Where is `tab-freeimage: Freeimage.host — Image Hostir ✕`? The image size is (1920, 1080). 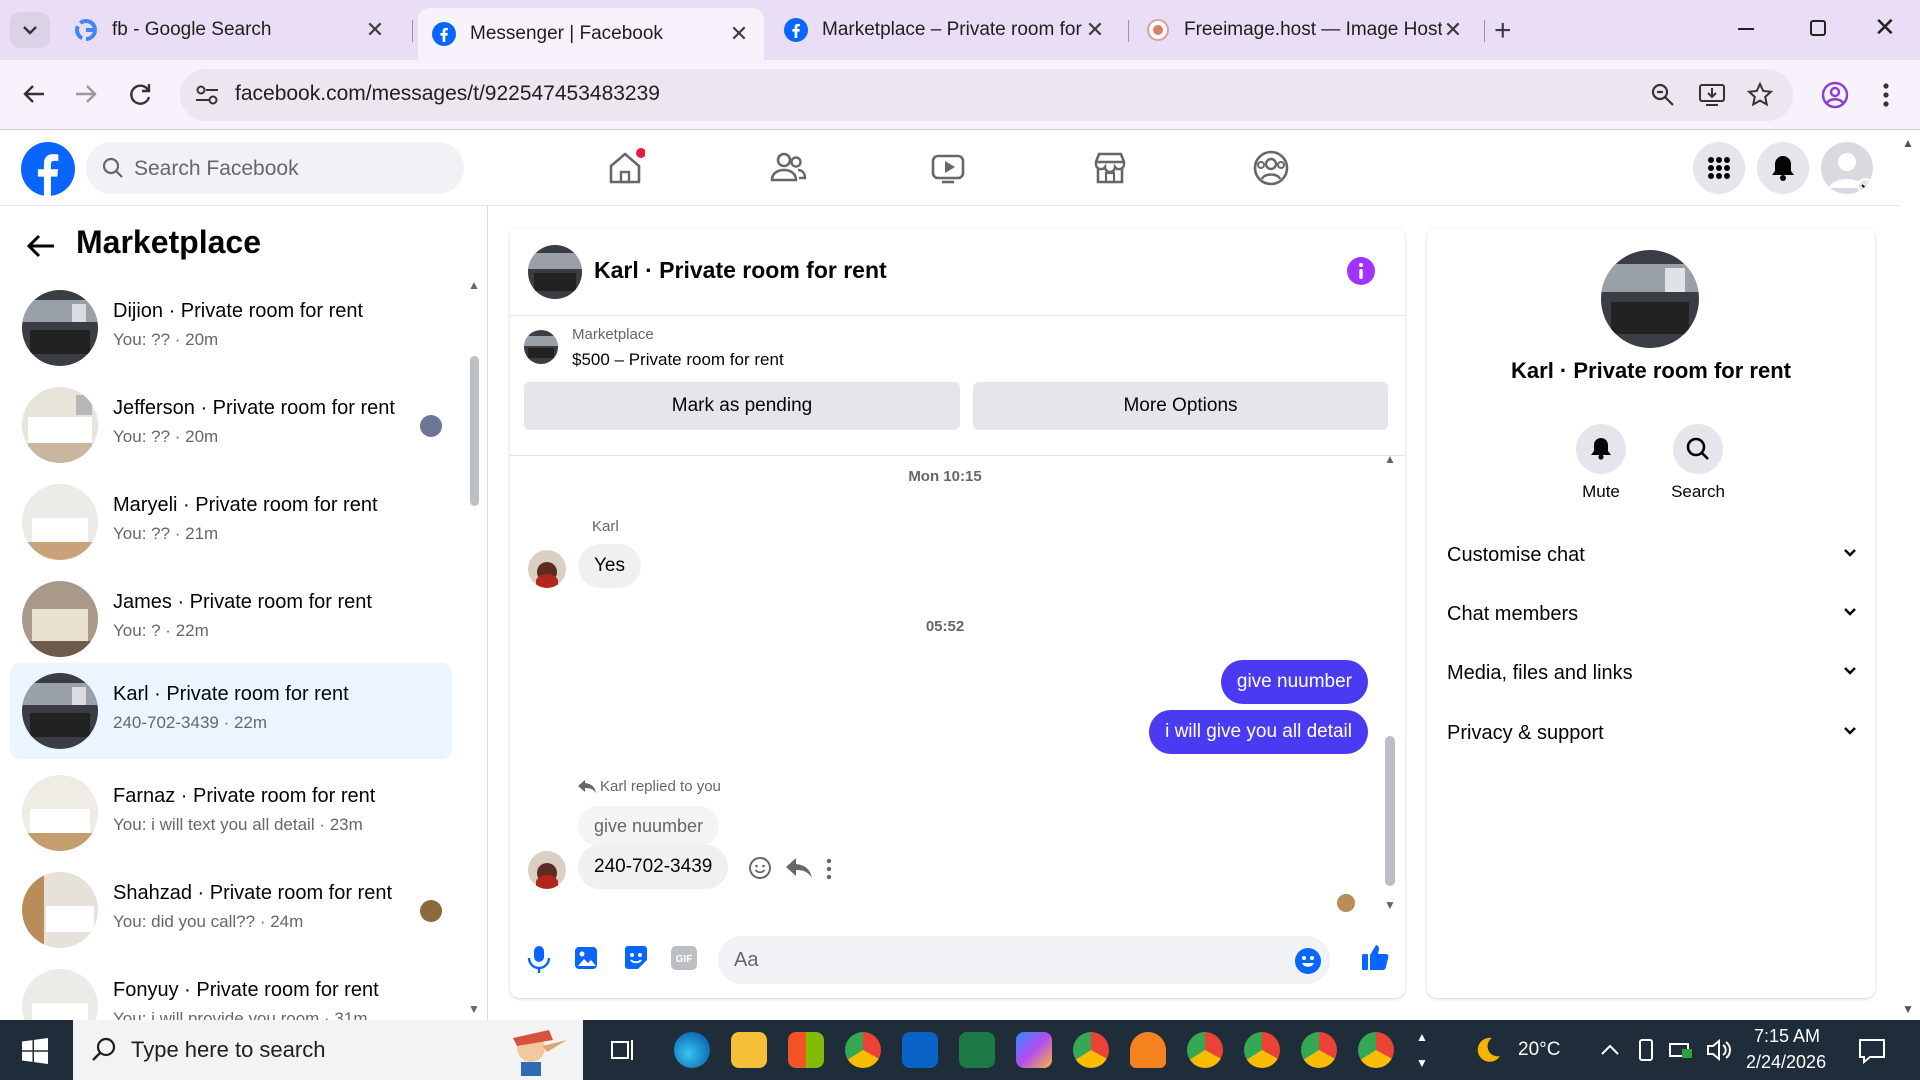 tab-freeimage: Freeimage.host — Image Hostir ✕ is located at coordinates (1305, 30).